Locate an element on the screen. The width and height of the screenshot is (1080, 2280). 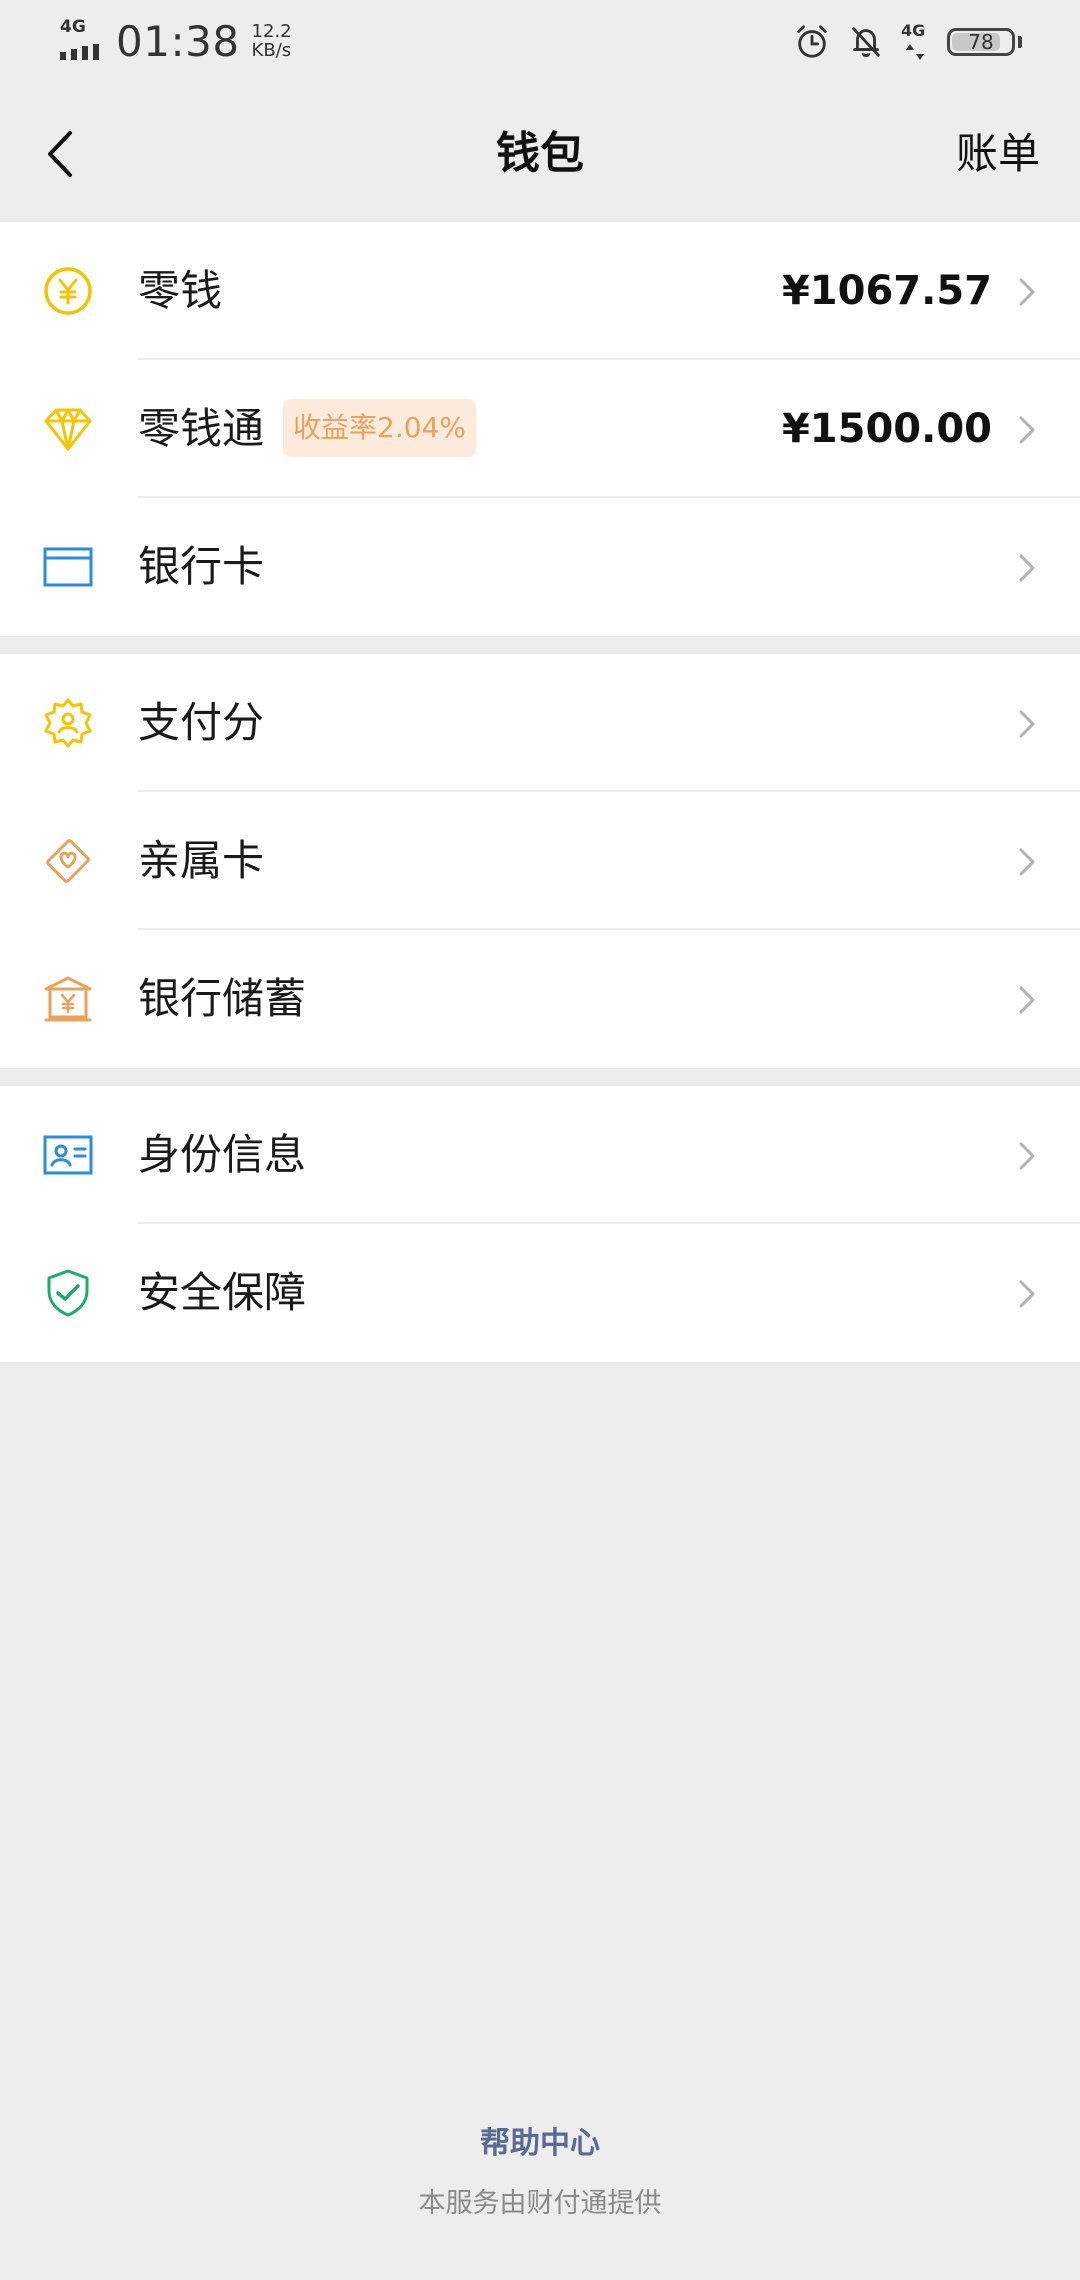
network-type-2: 4G is located at coordinates (913, 30).